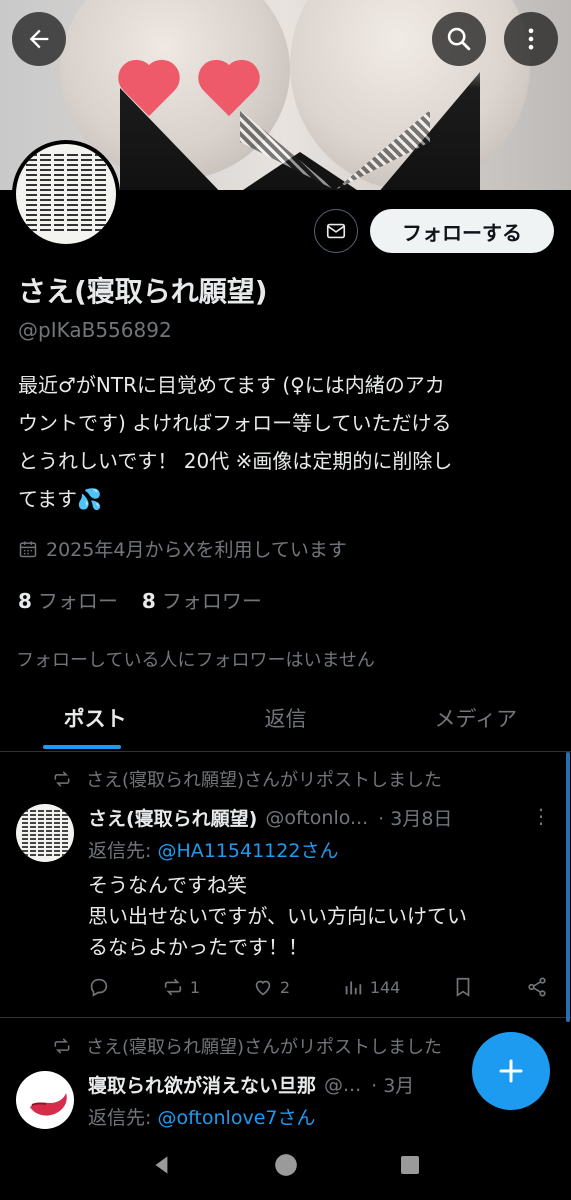 This screenshot has height=1200, width=571. I want to click on calendar-icon, so click(28, 549).